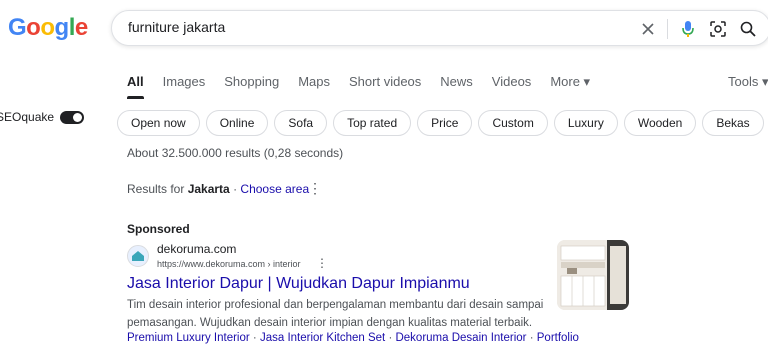  What do you see at coordinates (748, 82) in the screenshot?
I see `tools-button: Tools ▾` at bounding box center [748, 82].